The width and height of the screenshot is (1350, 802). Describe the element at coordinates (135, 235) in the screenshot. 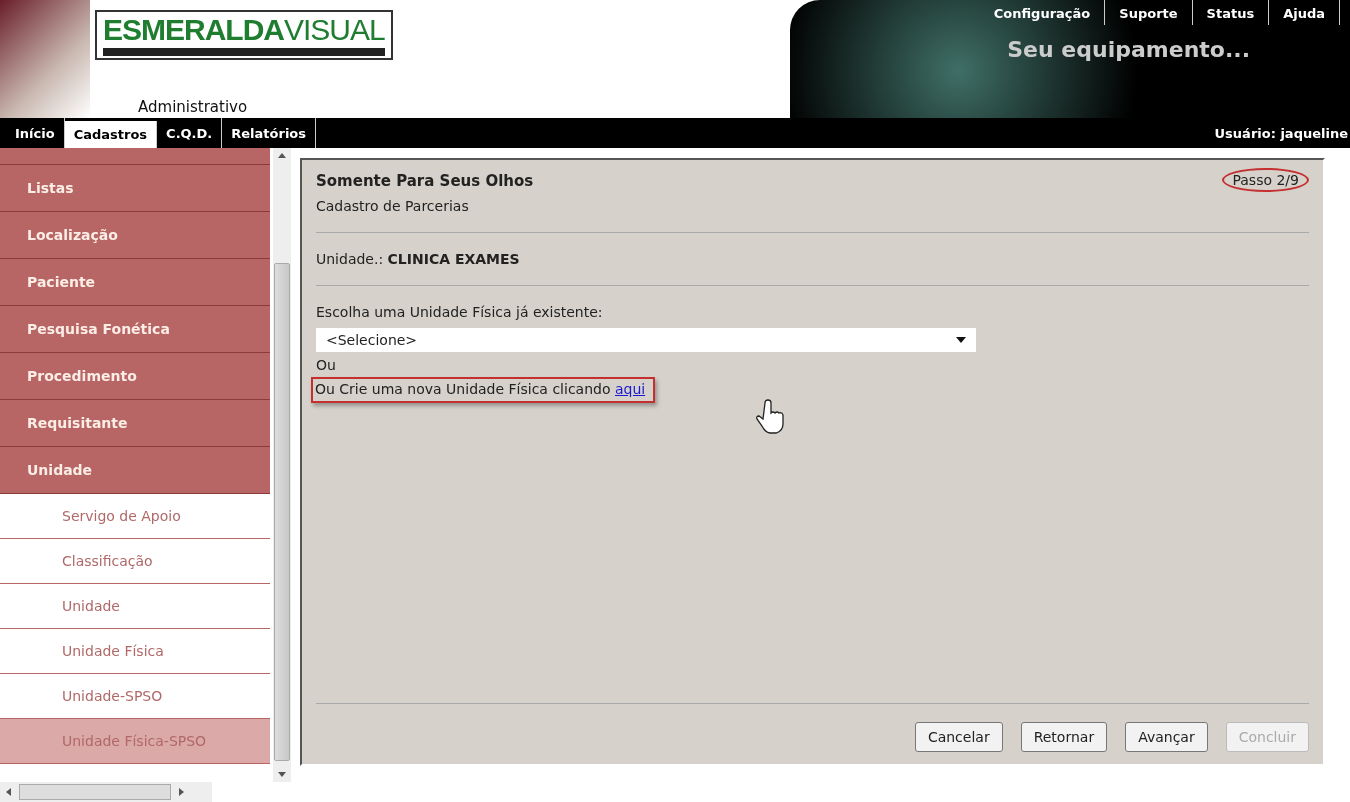

I see `sidebar-item: Localização` at that location.